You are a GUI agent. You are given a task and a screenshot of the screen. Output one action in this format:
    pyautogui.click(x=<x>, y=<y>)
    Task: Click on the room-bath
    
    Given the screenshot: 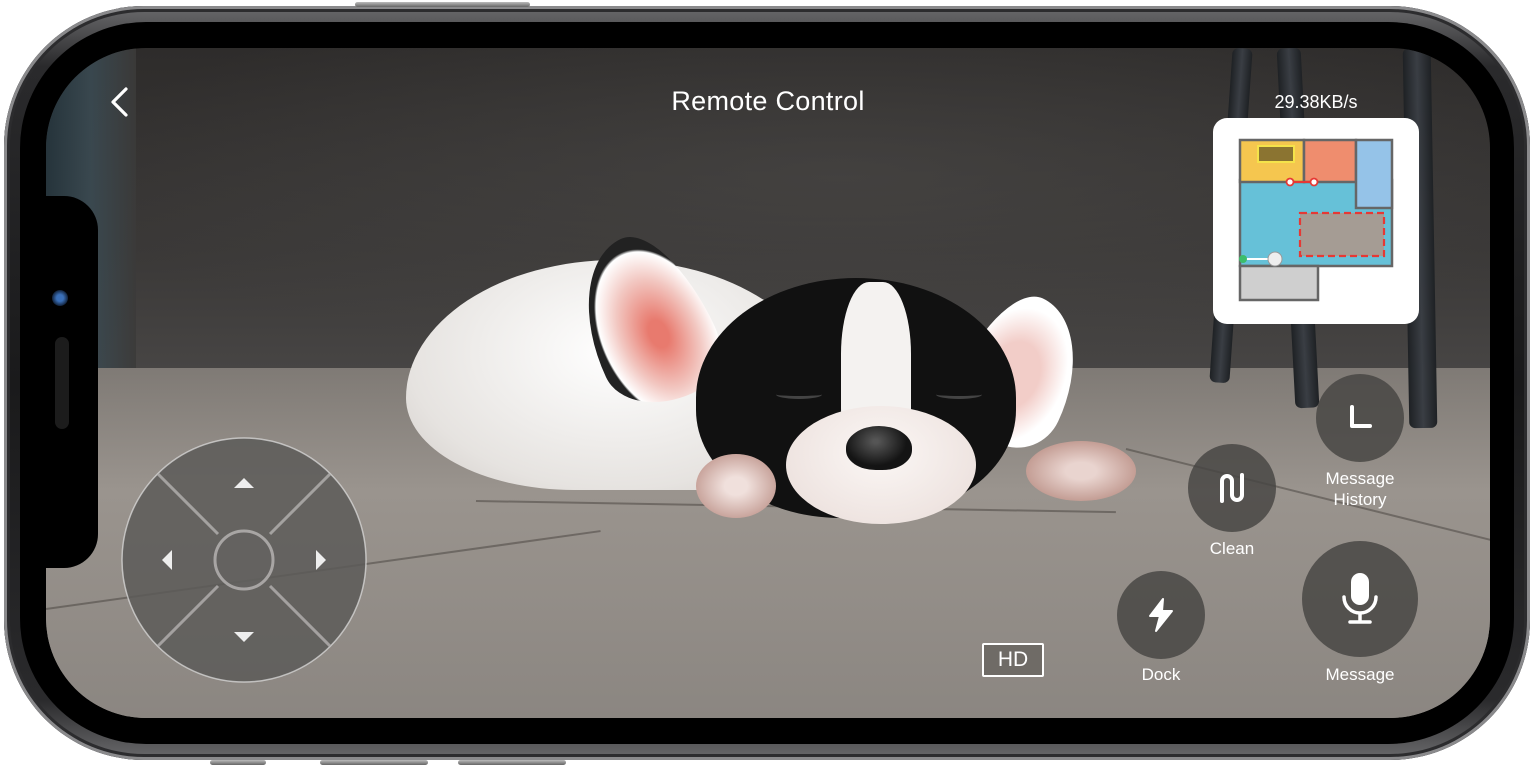 What is the action you would take?
    pyautogui.click(x=1279, y=283)
    